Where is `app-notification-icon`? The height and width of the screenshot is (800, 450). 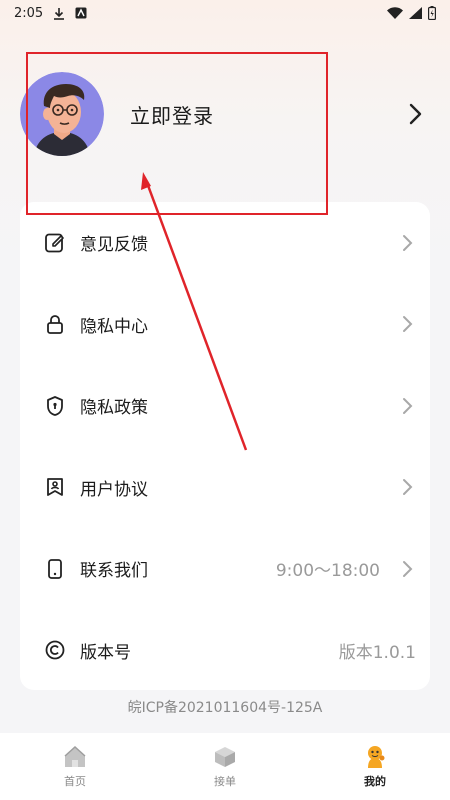 app-notification-icon is located at coordinates (81, 13).